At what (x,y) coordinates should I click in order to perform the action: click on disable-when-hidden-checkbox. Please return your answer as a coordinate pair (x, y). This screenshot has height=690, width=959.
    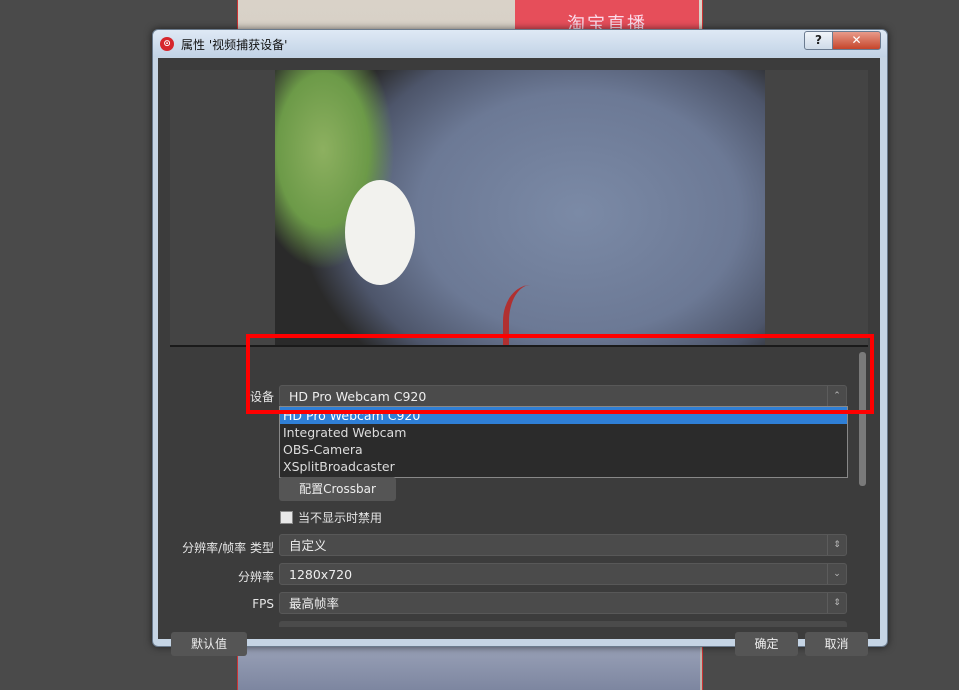
    Looking at the image, I should click on (286, 517).